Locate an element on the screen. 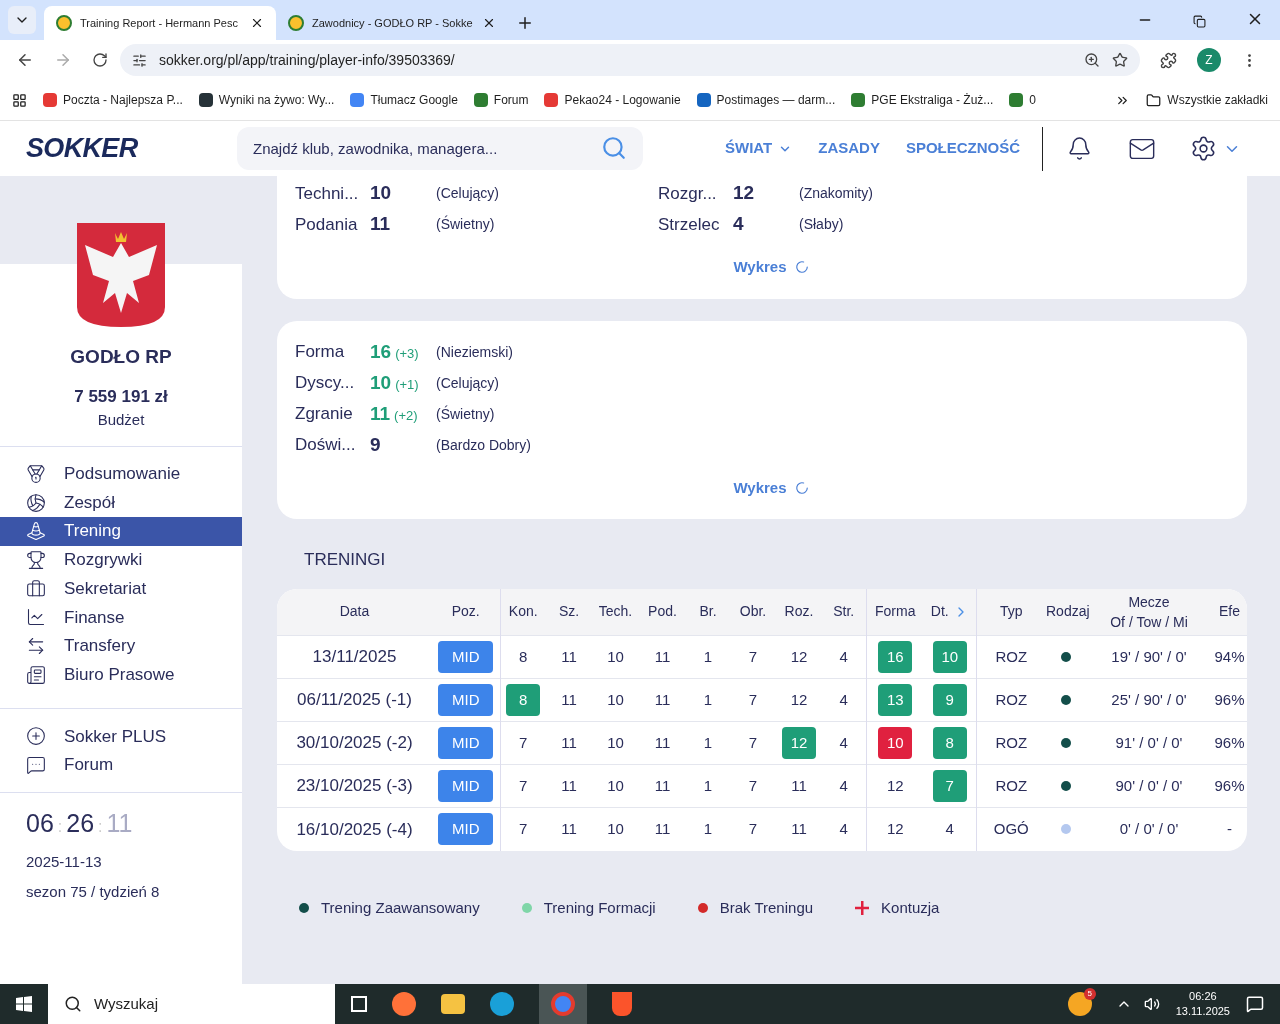 This screenshot has width=1280, height=1024. nav-link: SPOŁECZNOŚĆ is located at coordinates (963, 148).